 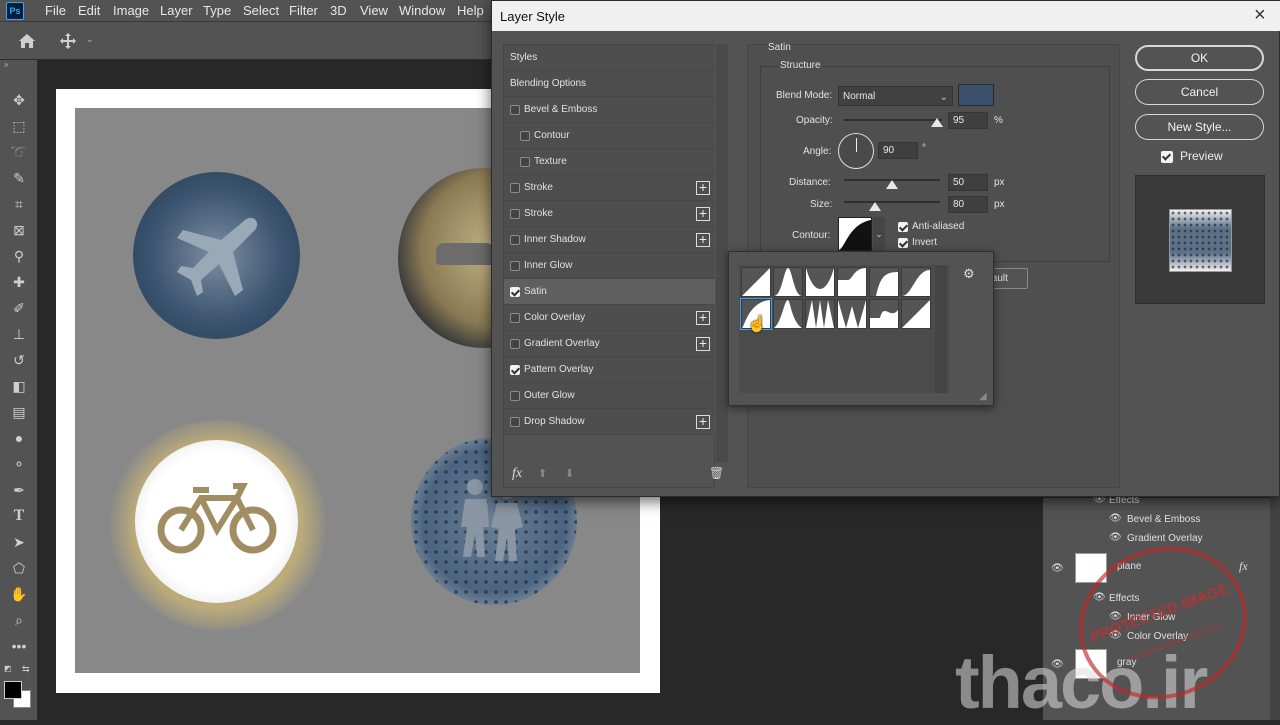 I want to click on quick-selection-tool-icon: ✎, so click(x=19, y=178).